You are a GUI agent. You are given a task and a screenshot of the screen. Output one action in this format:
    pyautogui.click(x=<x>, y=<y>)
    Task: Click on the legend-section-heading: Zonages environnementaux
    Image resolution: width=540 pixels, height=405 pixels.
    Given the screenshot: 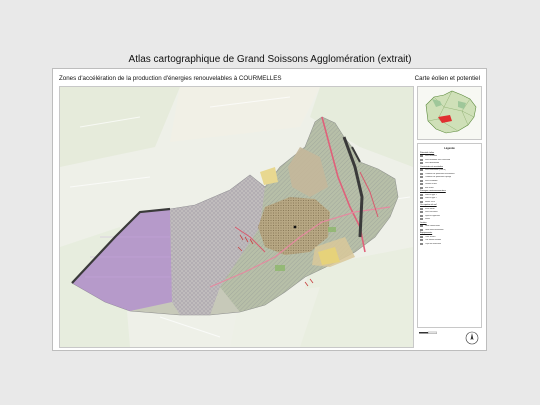 What is the action you would take?
    pyautogui.click(x=433, y=191)
    